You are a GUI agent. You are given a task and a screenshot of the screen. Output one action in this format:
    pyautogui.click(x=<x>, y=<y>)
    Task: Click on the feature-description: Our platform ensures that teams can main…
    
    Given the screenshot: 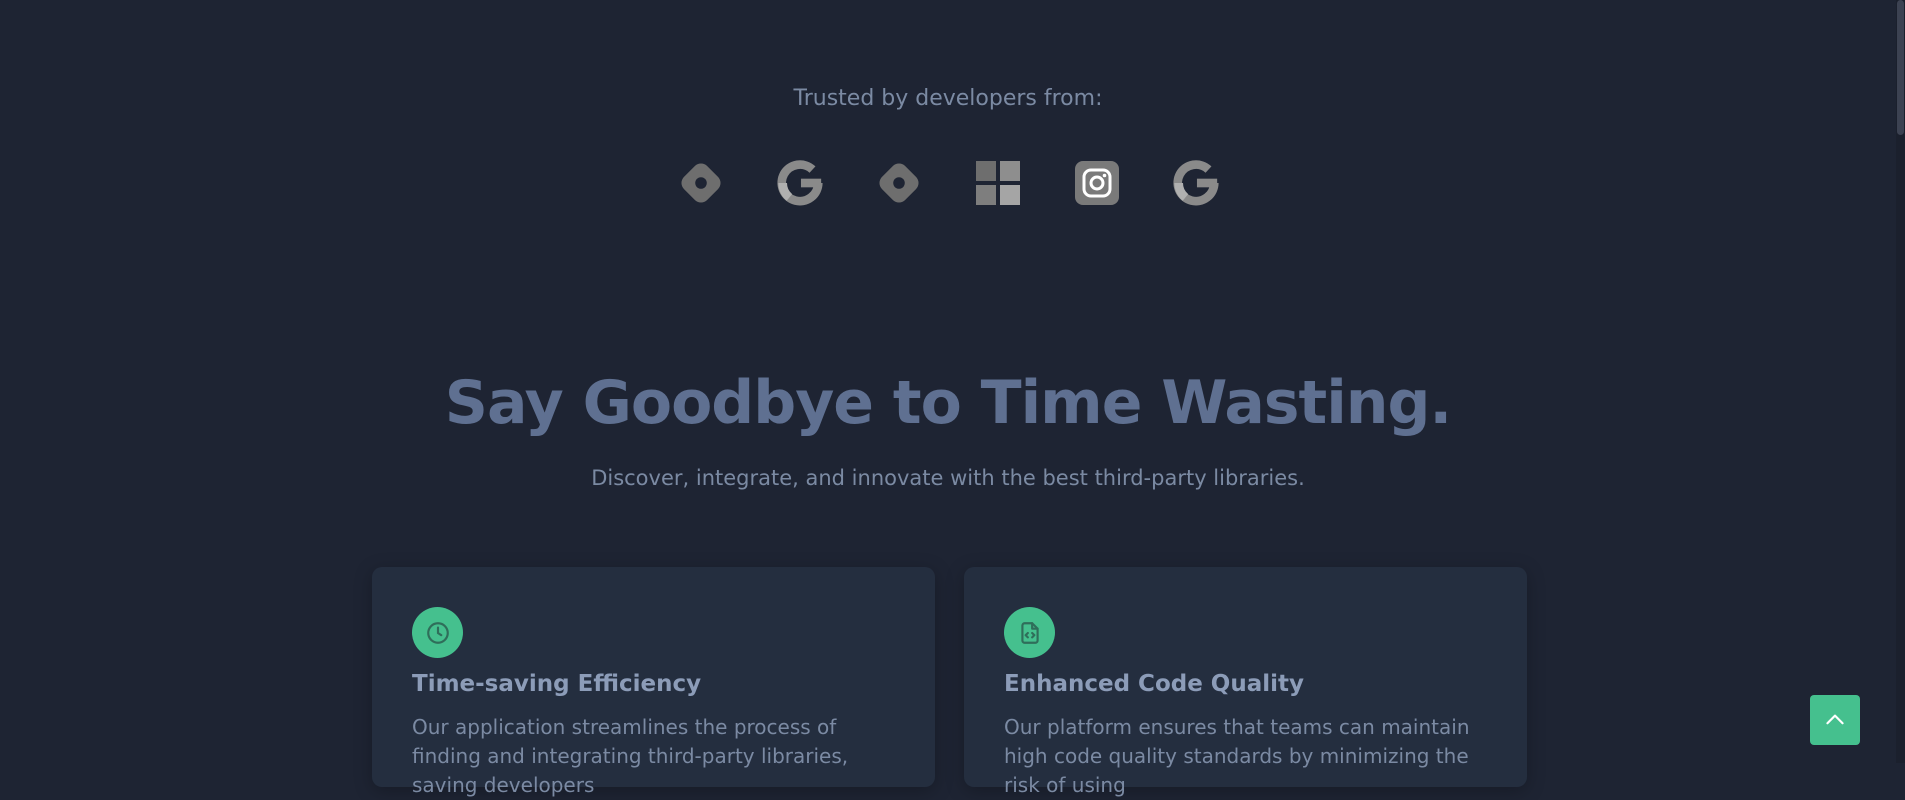 What is the action you would take?
    pyautogui.click(x=1237, y=756)
    